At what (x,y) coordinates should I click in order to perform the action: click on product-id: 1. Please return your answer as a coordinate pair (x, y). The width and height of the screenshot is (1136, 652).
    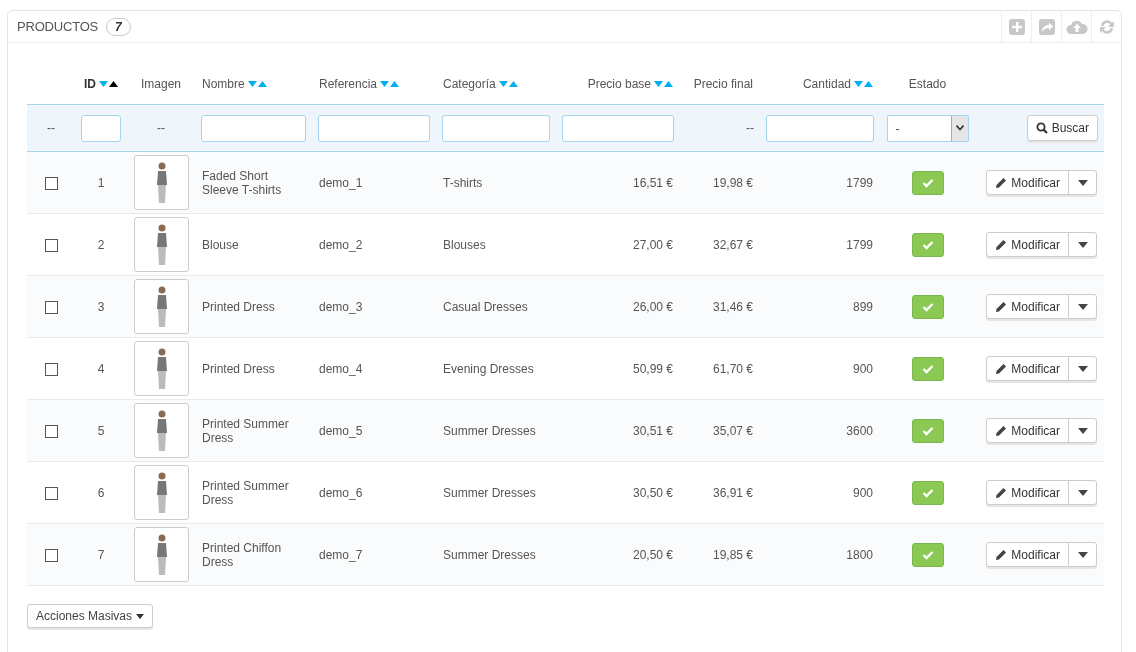
    Looking at the image, I should click on (101, 182).